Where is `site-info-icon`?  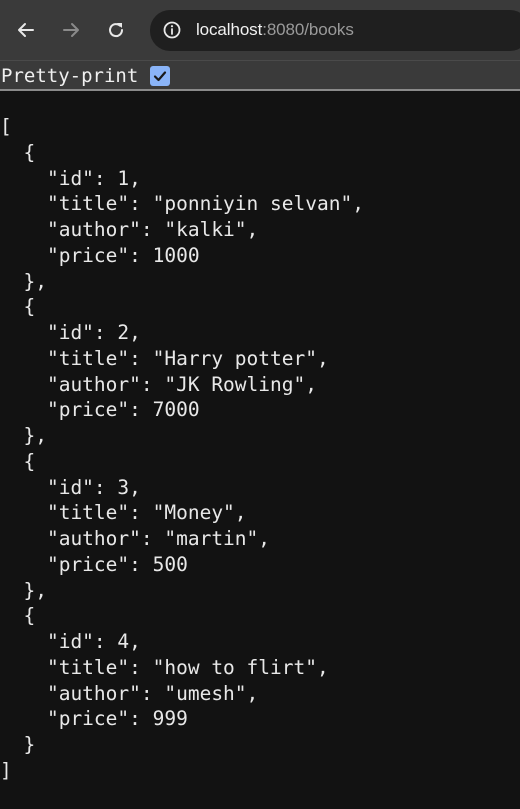
site-info-icon is located at coordinates (172, 30).